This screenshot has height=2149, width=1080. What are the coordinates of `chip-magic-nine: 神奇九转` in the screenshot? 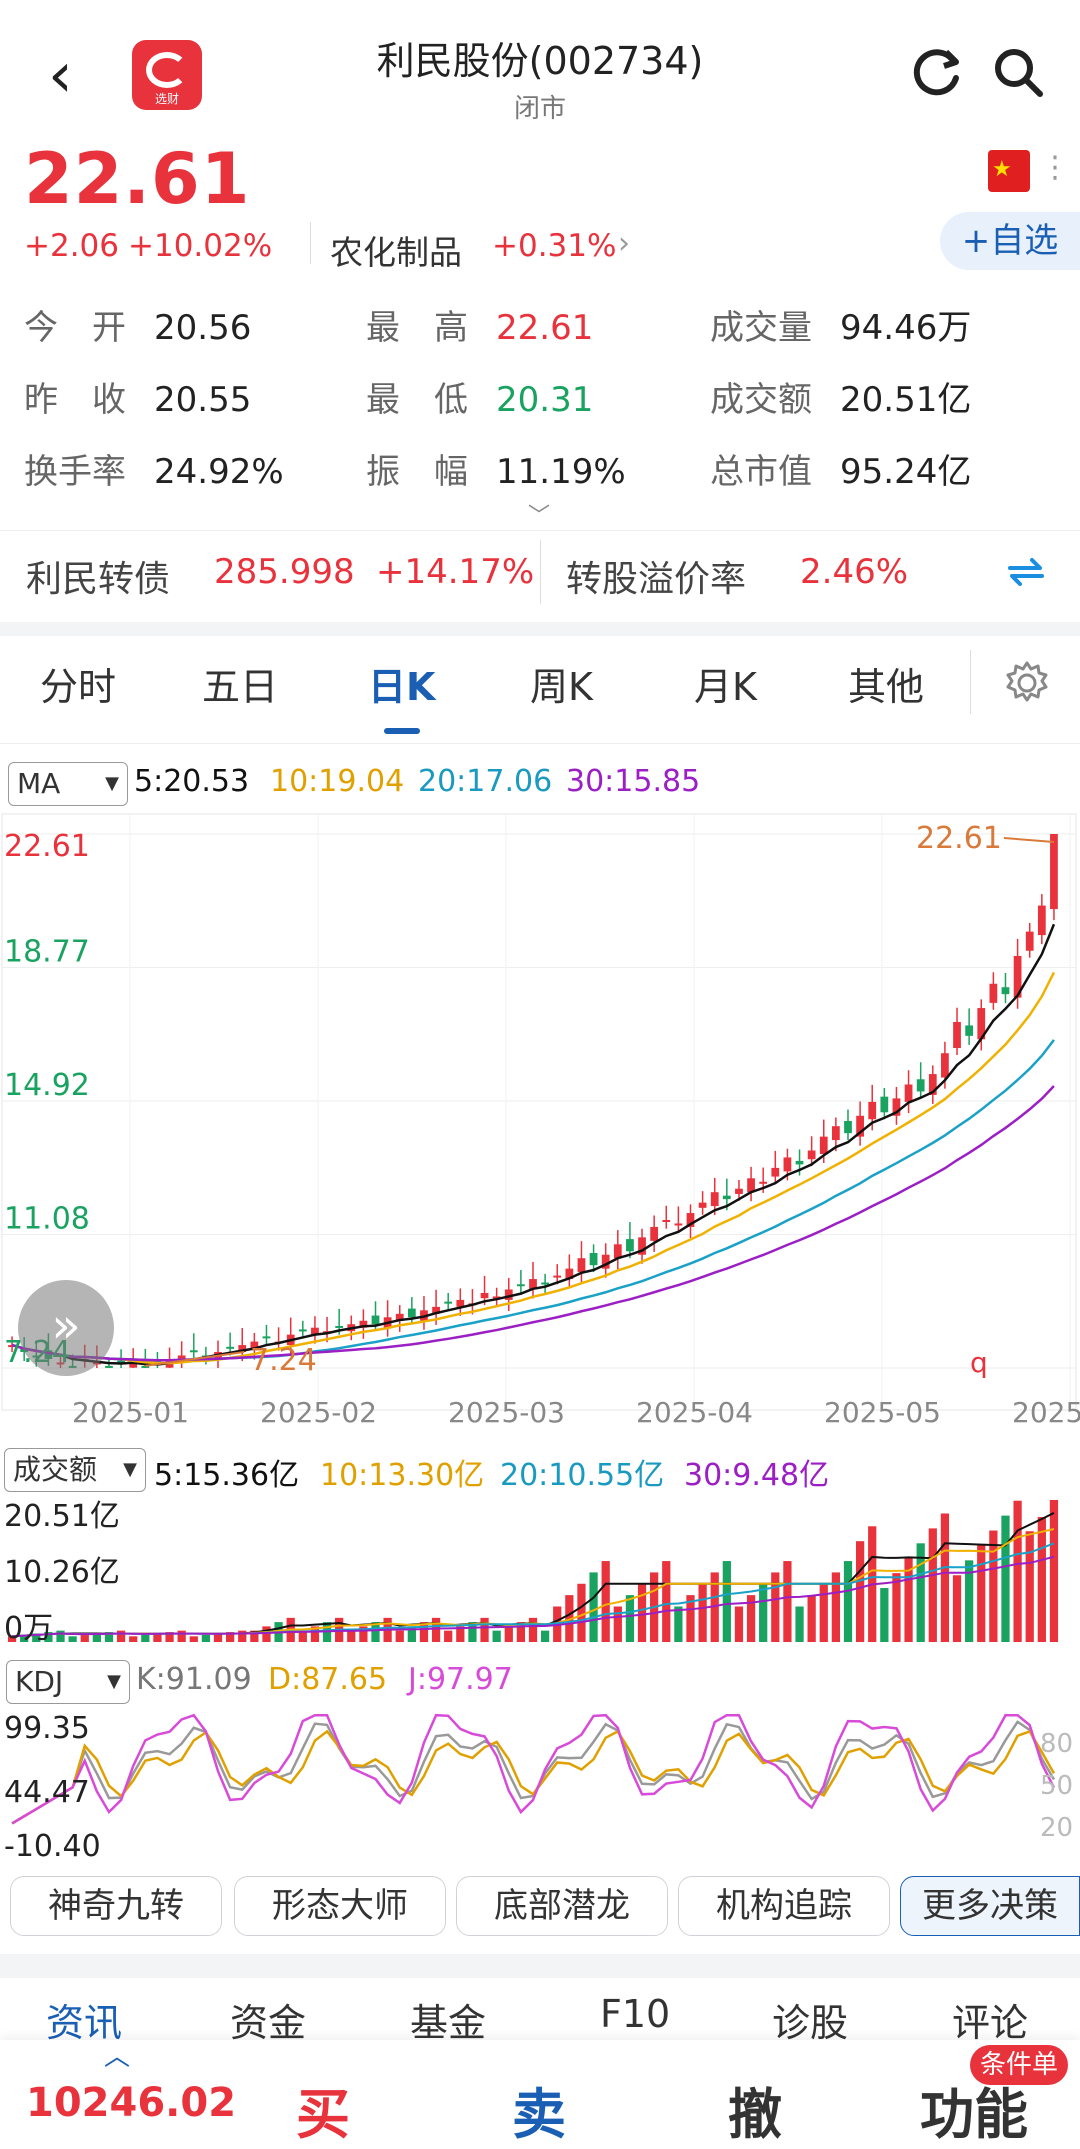 It's located at (116, 1906).